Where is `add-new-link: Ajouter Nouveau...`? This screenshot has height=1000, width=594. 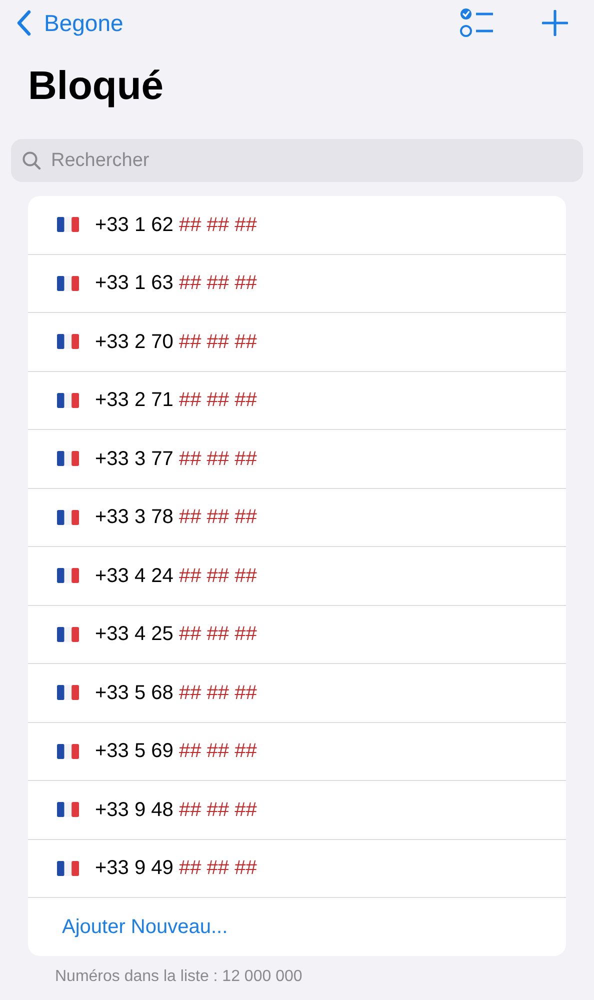 add-new-link: Ajouter Nouveau... is located at coordinates (145, 927).